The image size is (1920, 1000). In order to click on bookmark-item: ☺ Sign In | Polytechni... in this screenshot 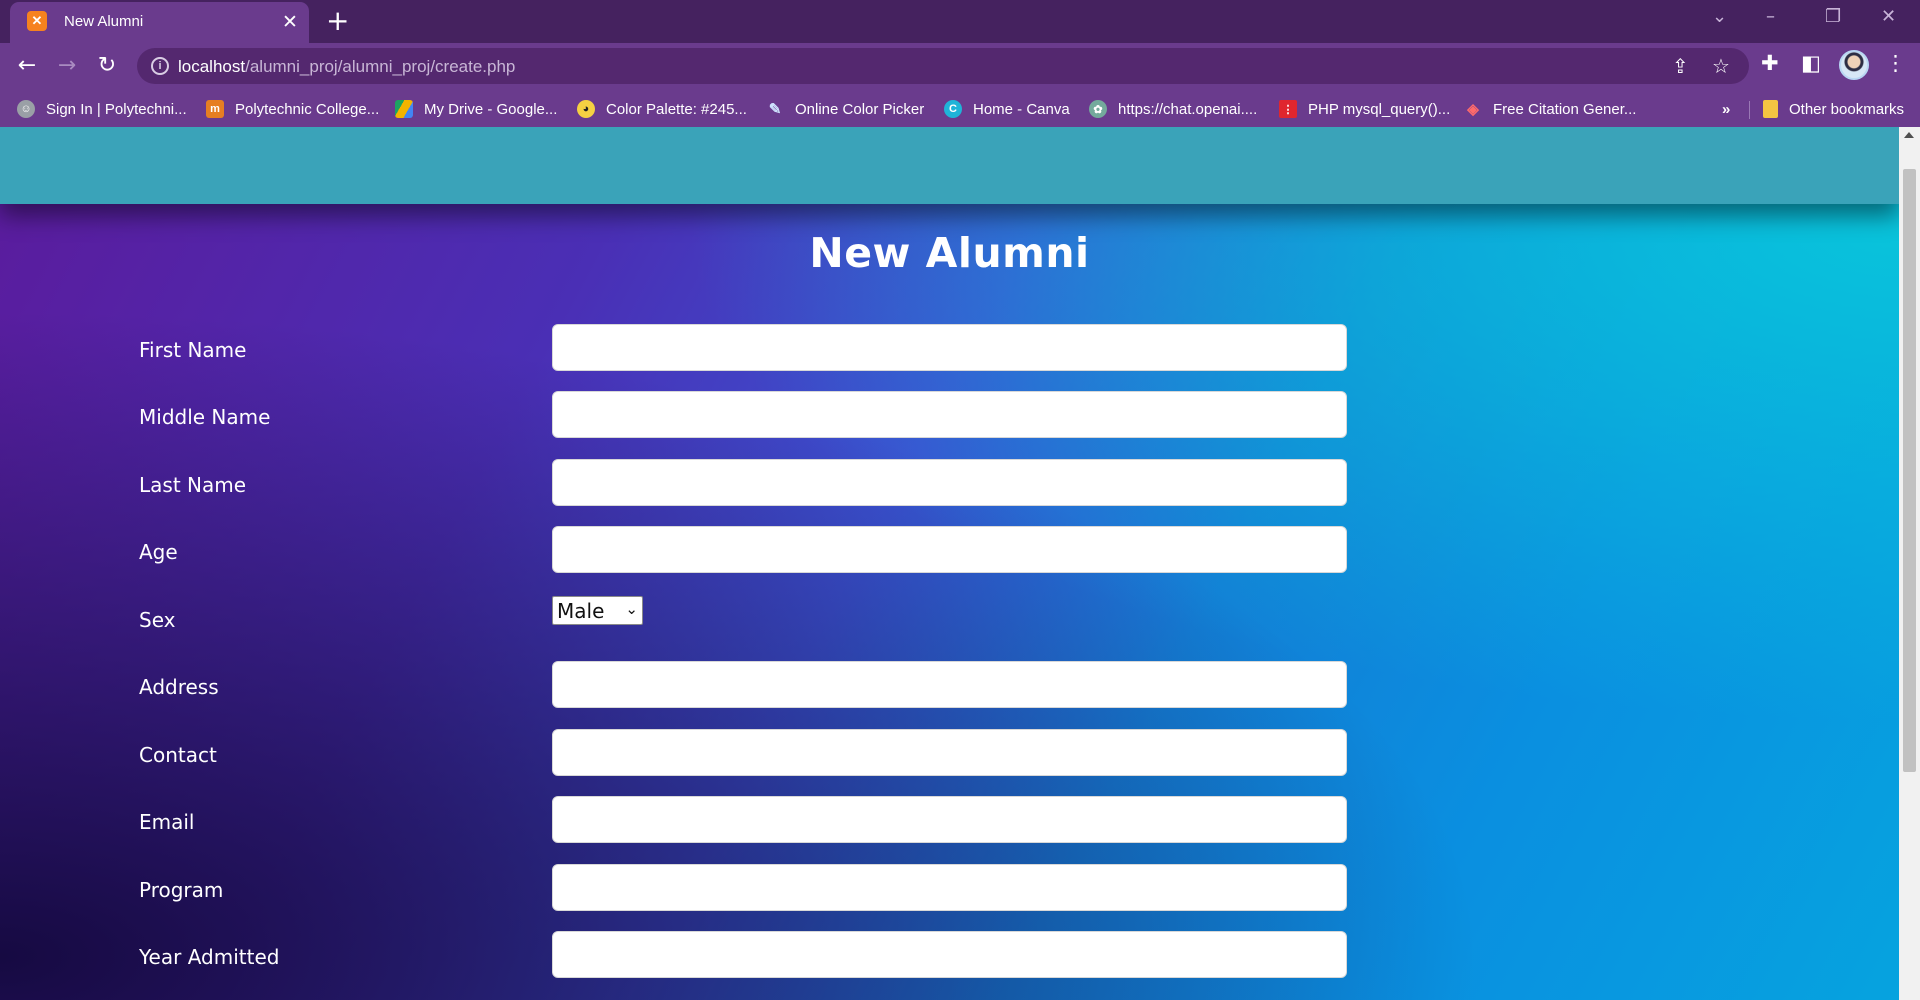, I will do `click(102, 109)`.